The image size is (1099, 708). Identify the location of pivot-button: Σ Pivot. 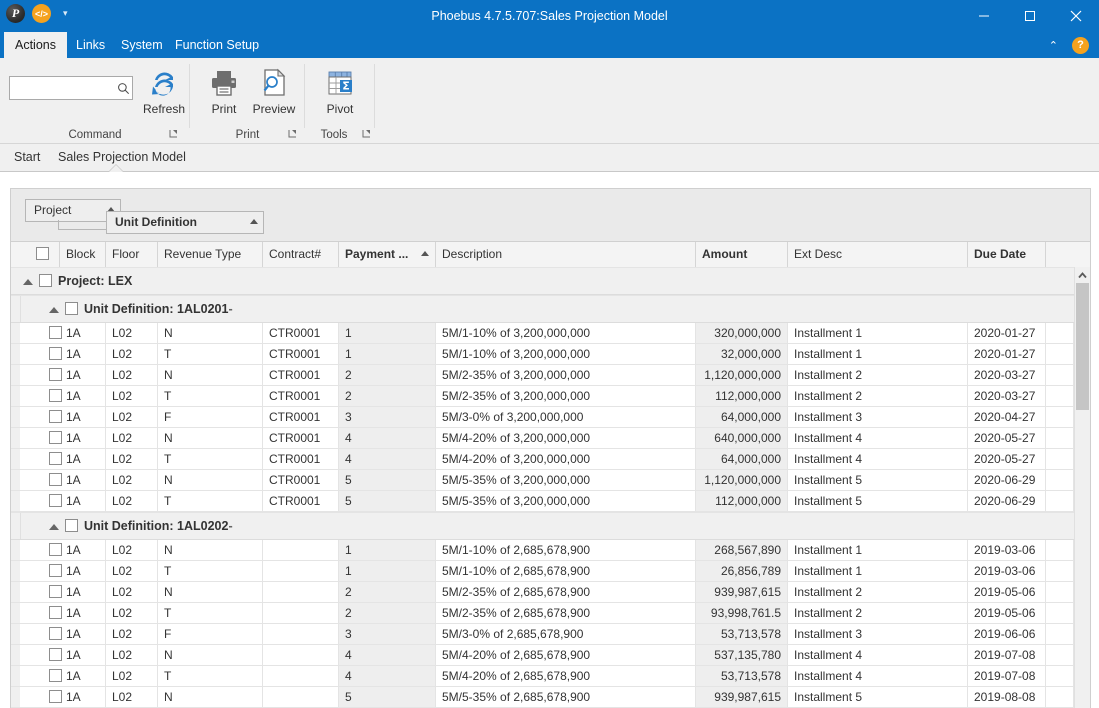
(340, 96).